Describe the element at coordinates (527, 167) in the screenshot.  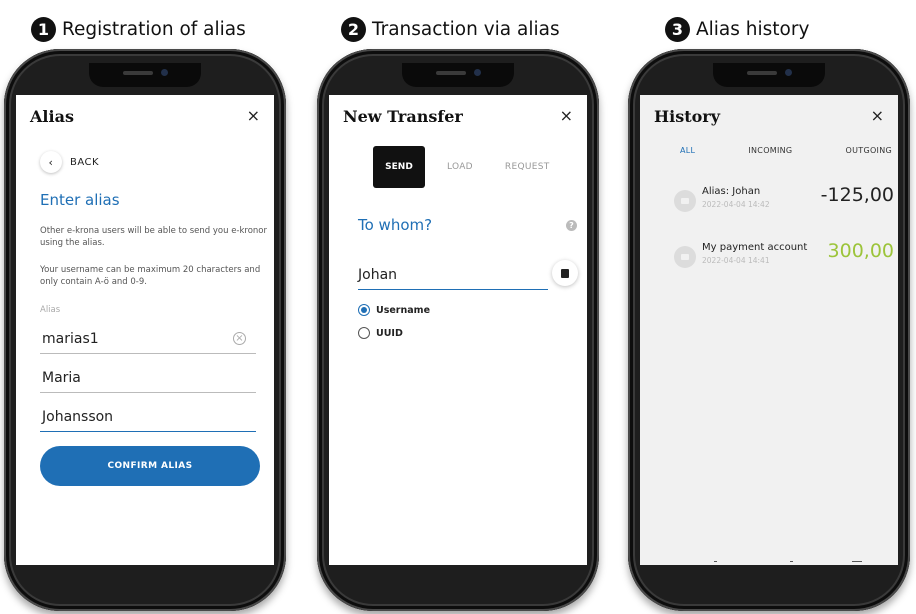
I see `tab-request: REQUEST` at that location.